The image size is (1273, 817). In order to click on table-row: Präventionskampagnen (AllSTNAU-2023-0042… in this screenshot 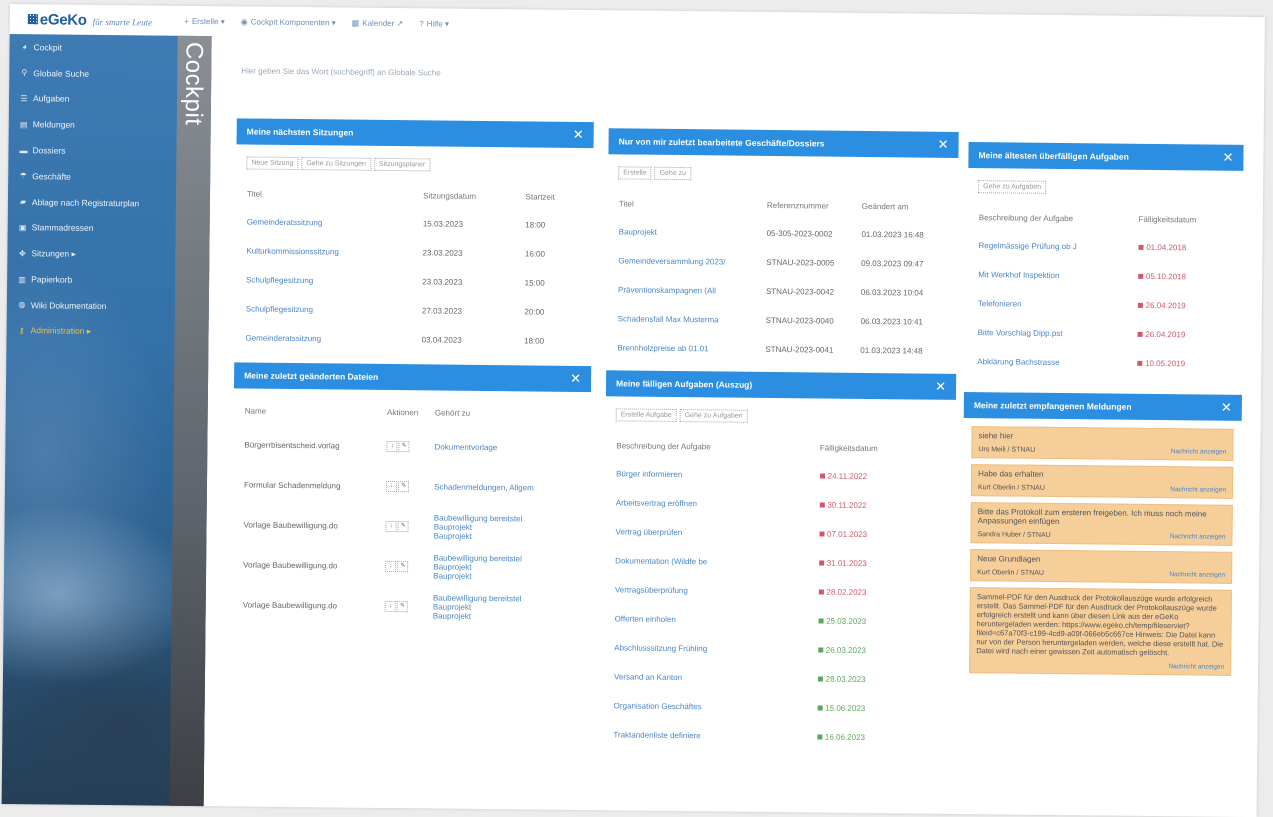, I will do `click(782, 291)`.